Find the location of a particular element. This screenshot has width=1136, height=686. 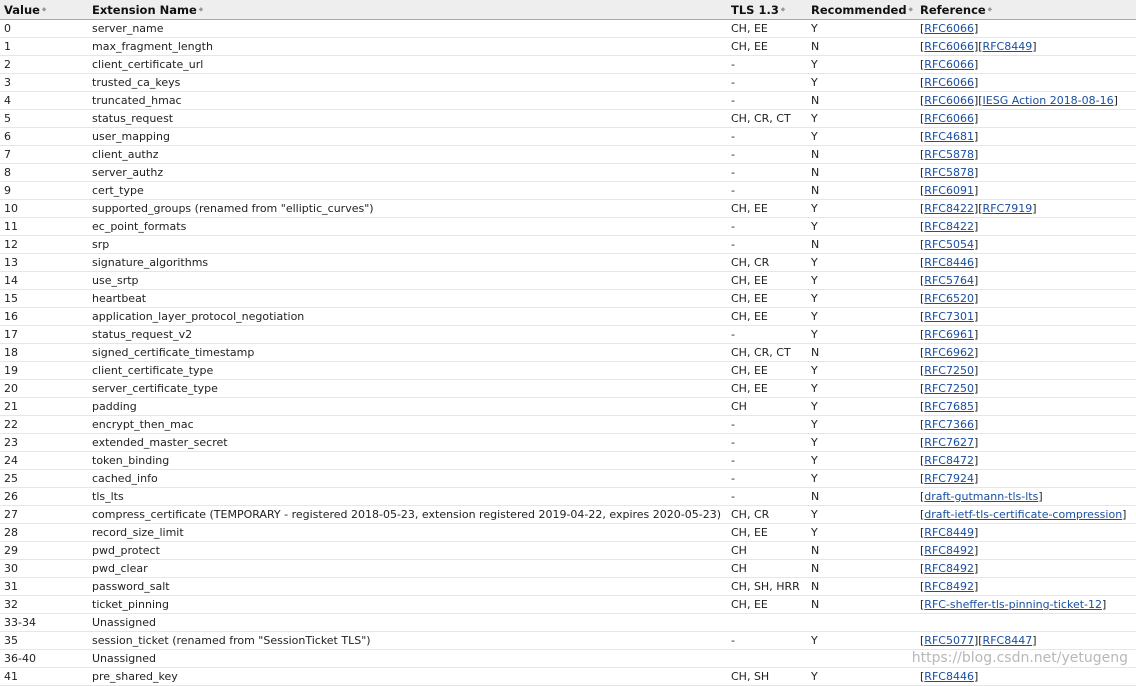

extension-name-cell: signed_certificate_timestamp is located at coordinates (407, 352).